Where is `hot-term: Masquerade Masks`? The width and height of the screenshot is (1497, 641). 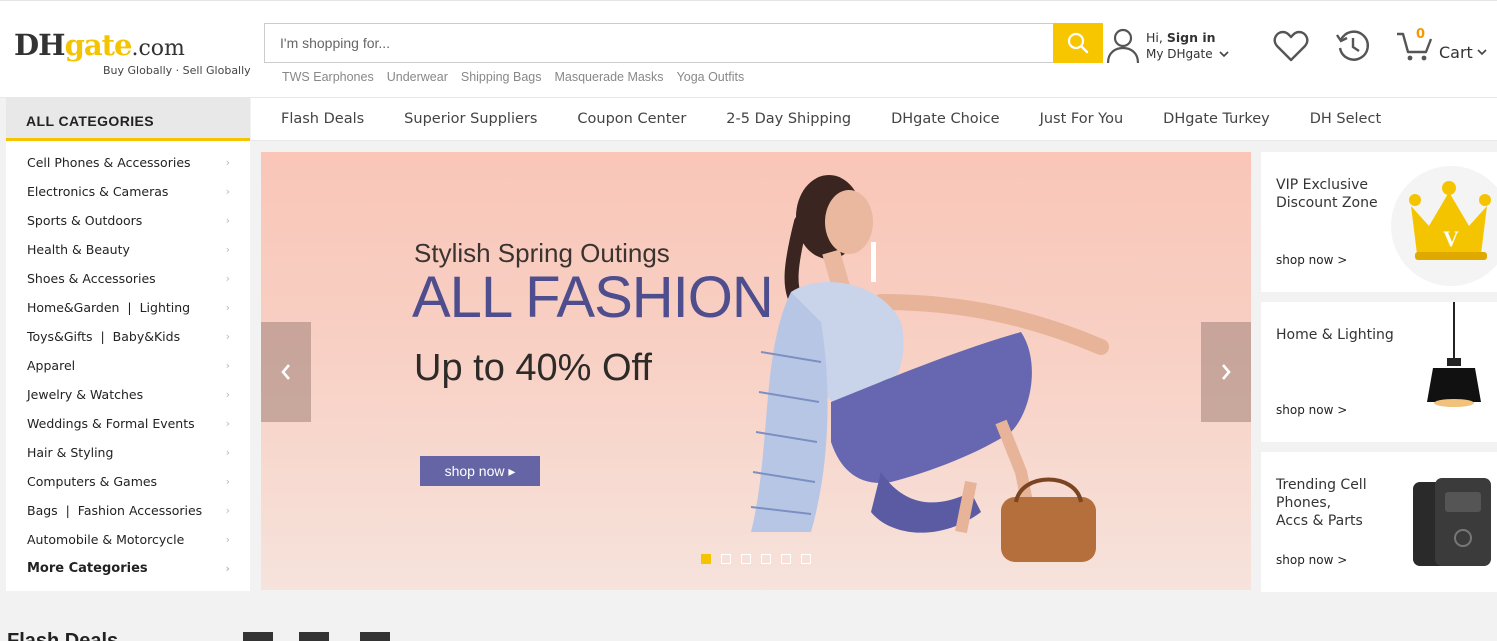 hot-term: Masquerade Masks is located at coordinates (608, 77).